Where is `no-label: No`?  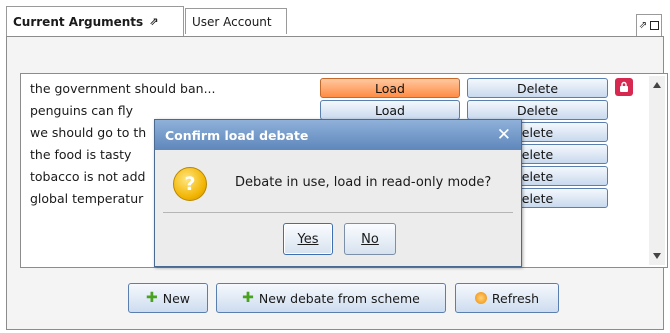 no-label: No is located at coordinates (370, 239).